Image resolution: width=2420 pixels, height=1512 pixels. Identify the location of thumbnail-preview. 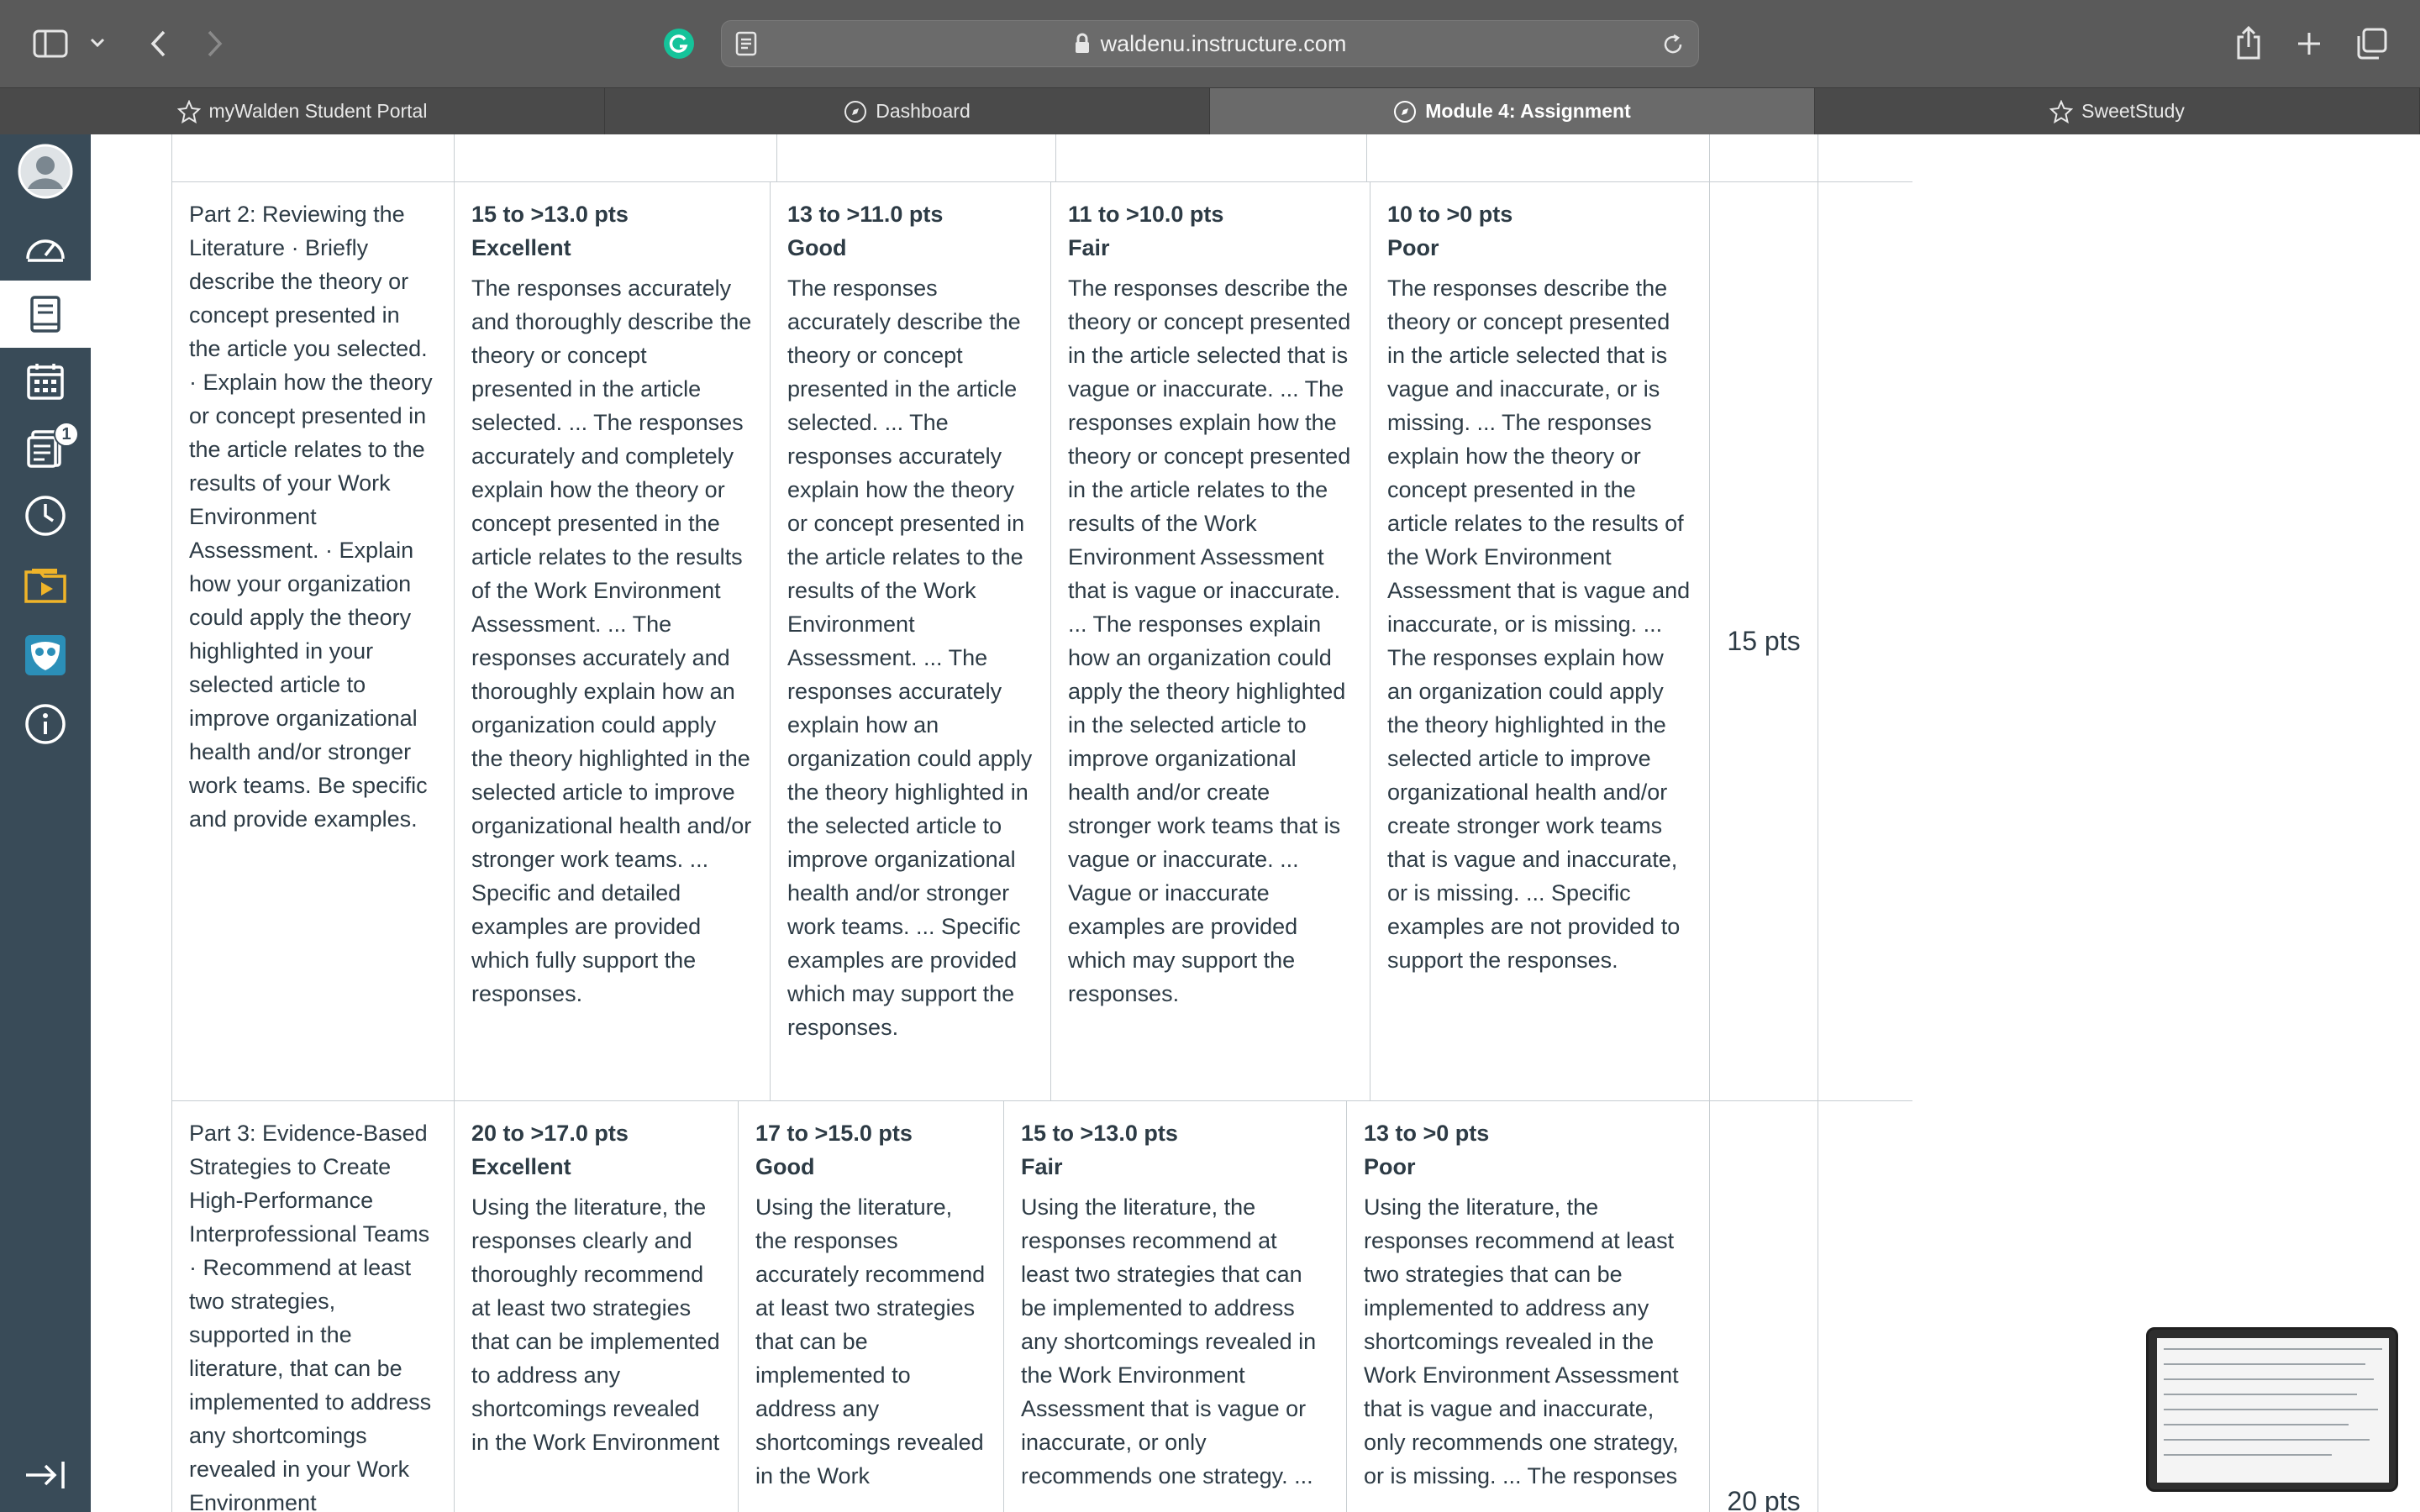
(2273, 1410).